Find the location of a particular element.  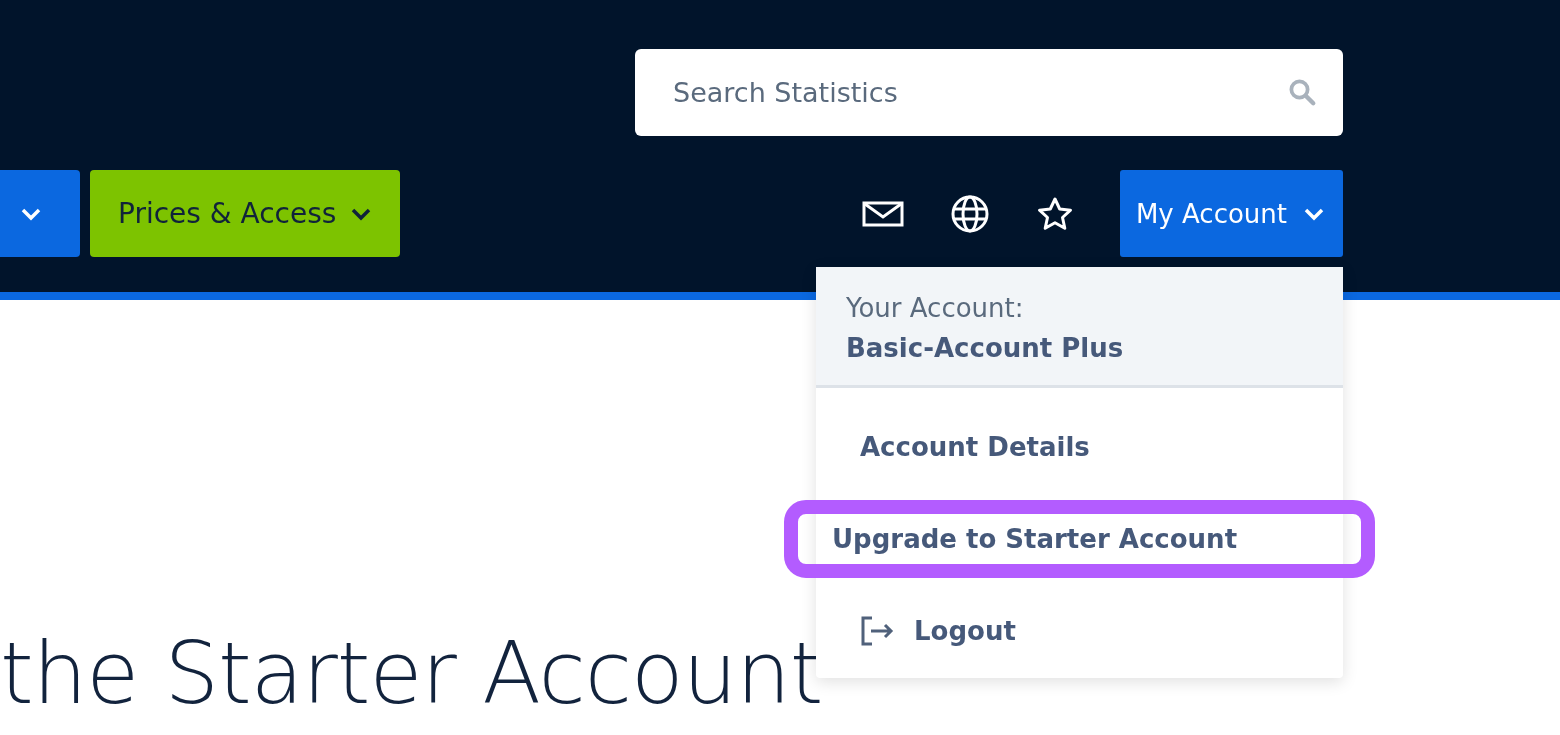

star-icon is located at coordinates (1054, 213).